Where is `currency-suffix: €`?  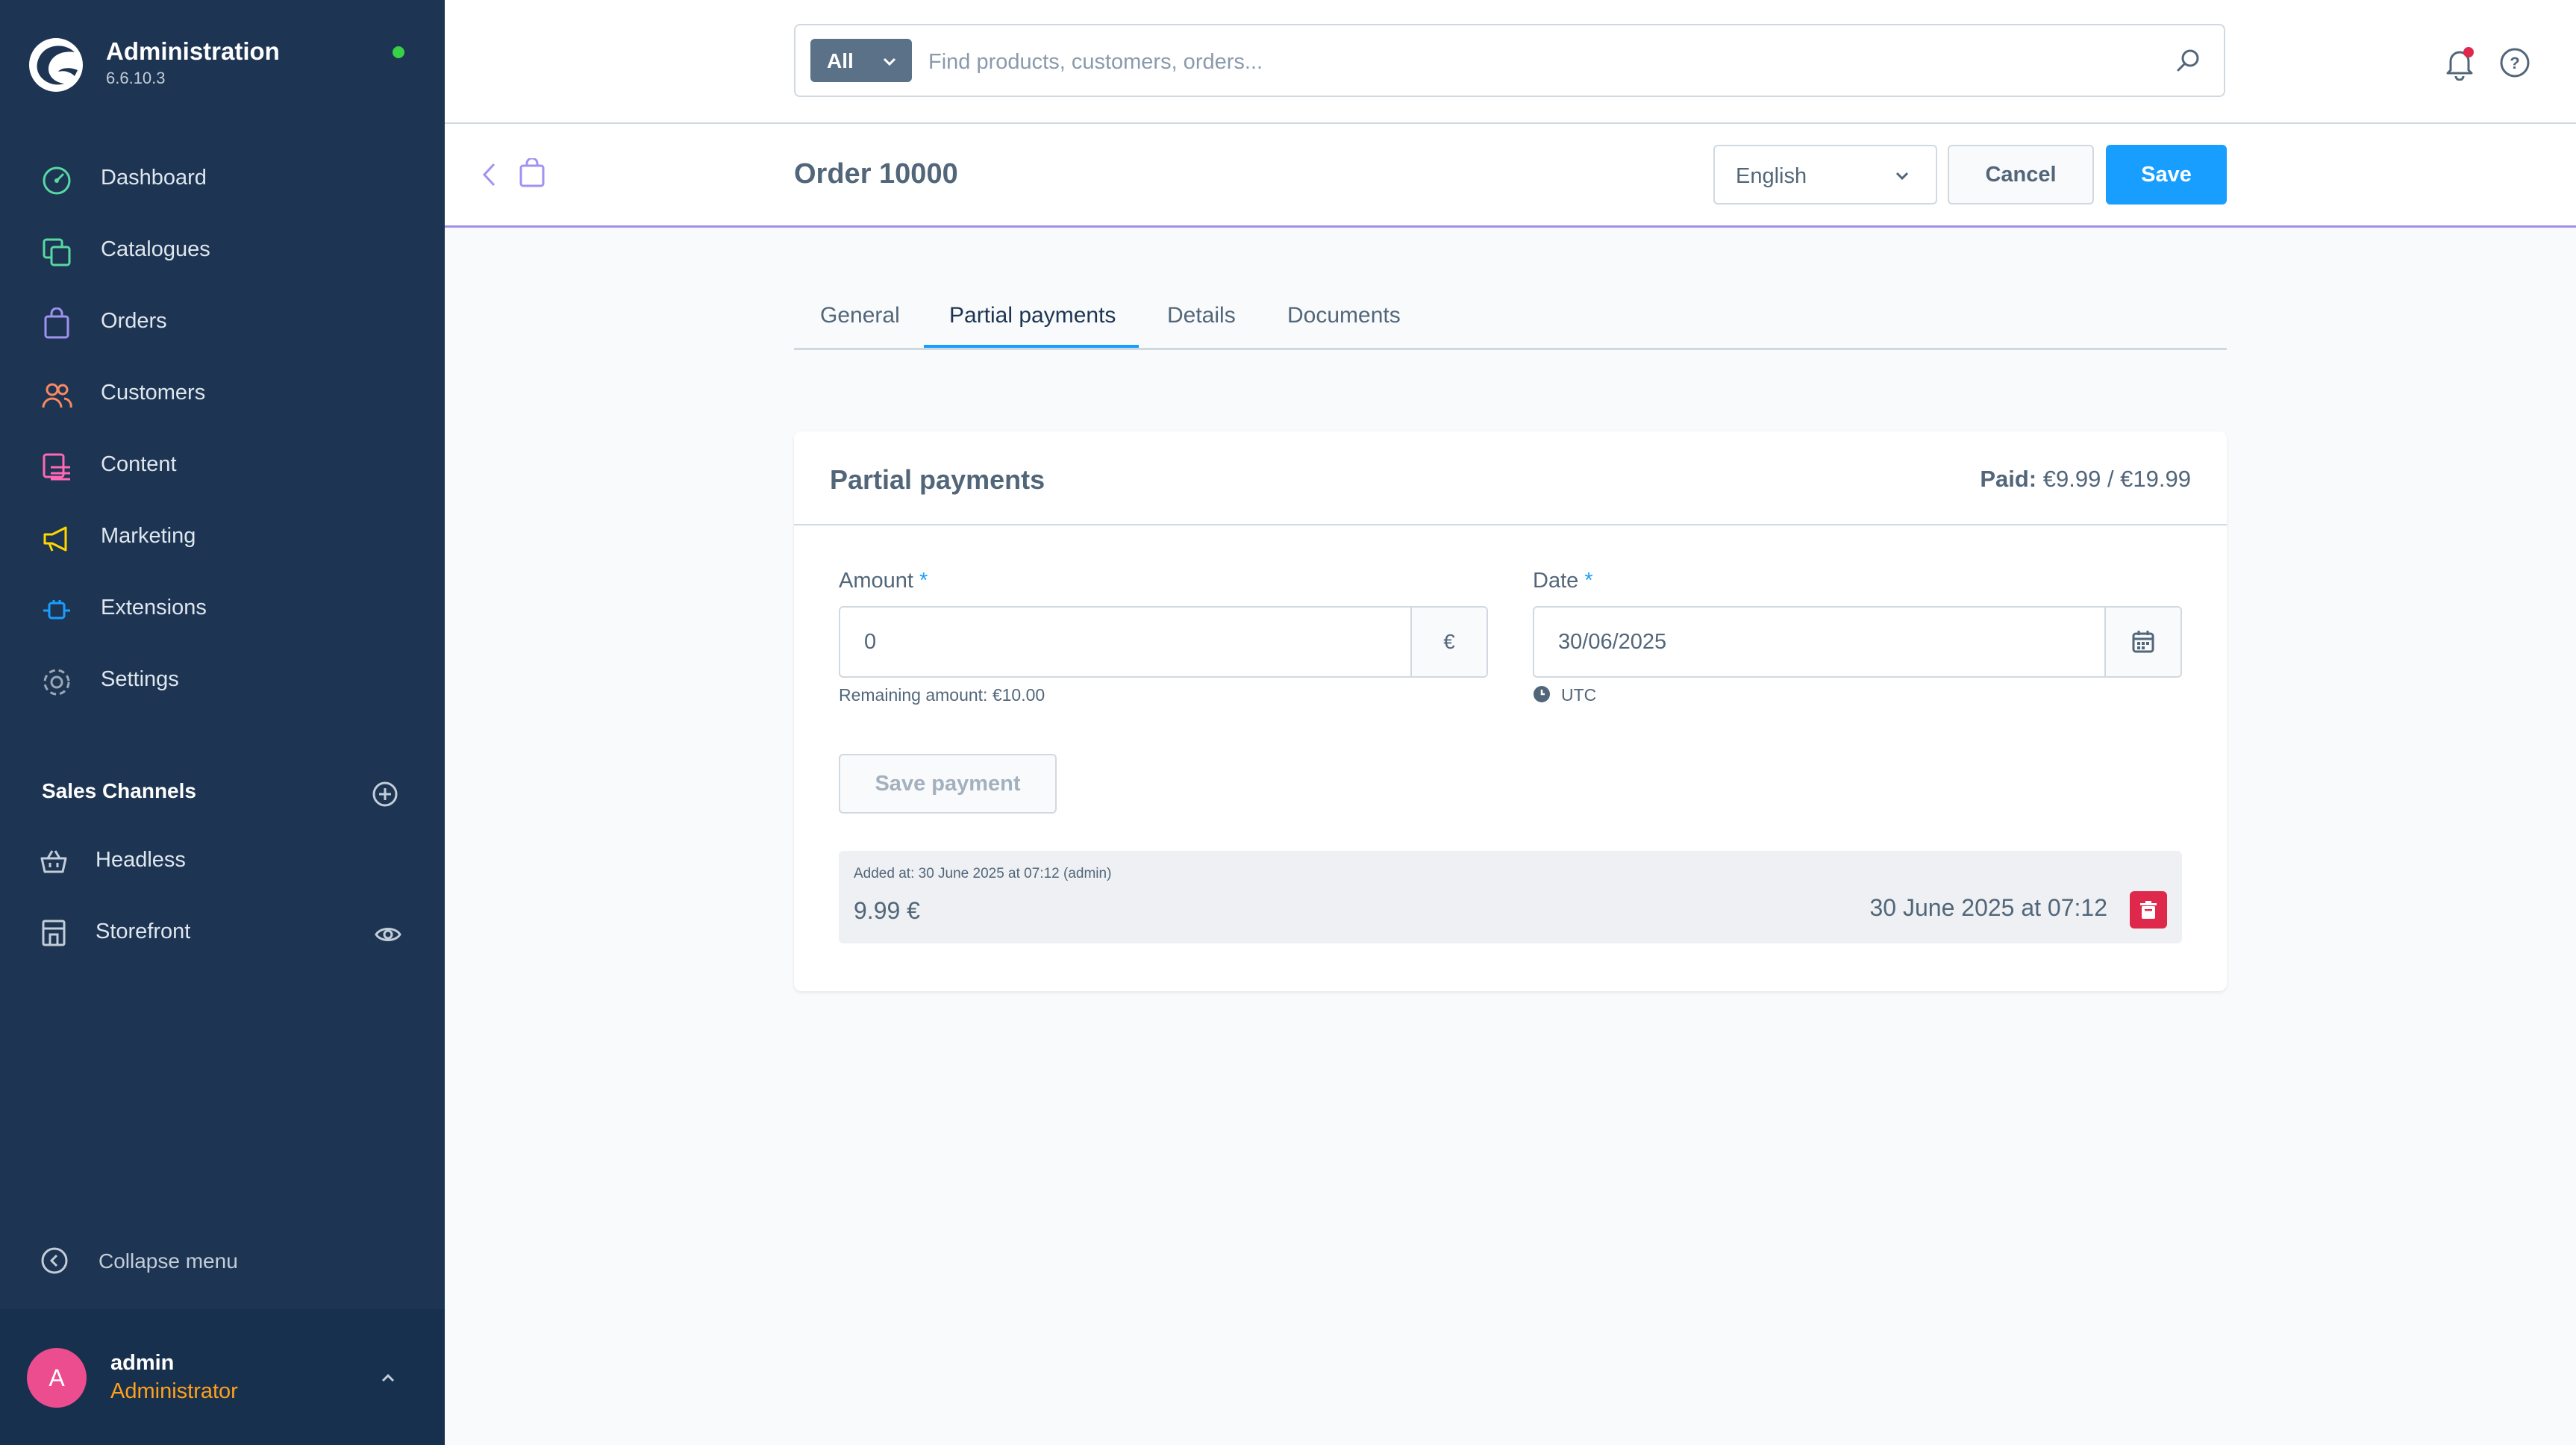 currency-suffix: € is located at coordinates (1448, 642).